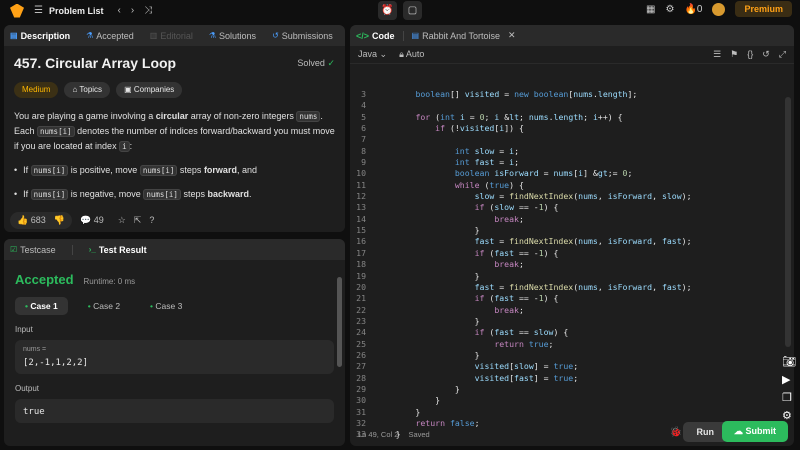 The image size is (800, 450). Describe the element at coordinates (41, 306) in the screenshot. I see `case-tab-1: • Case 1` at that location.